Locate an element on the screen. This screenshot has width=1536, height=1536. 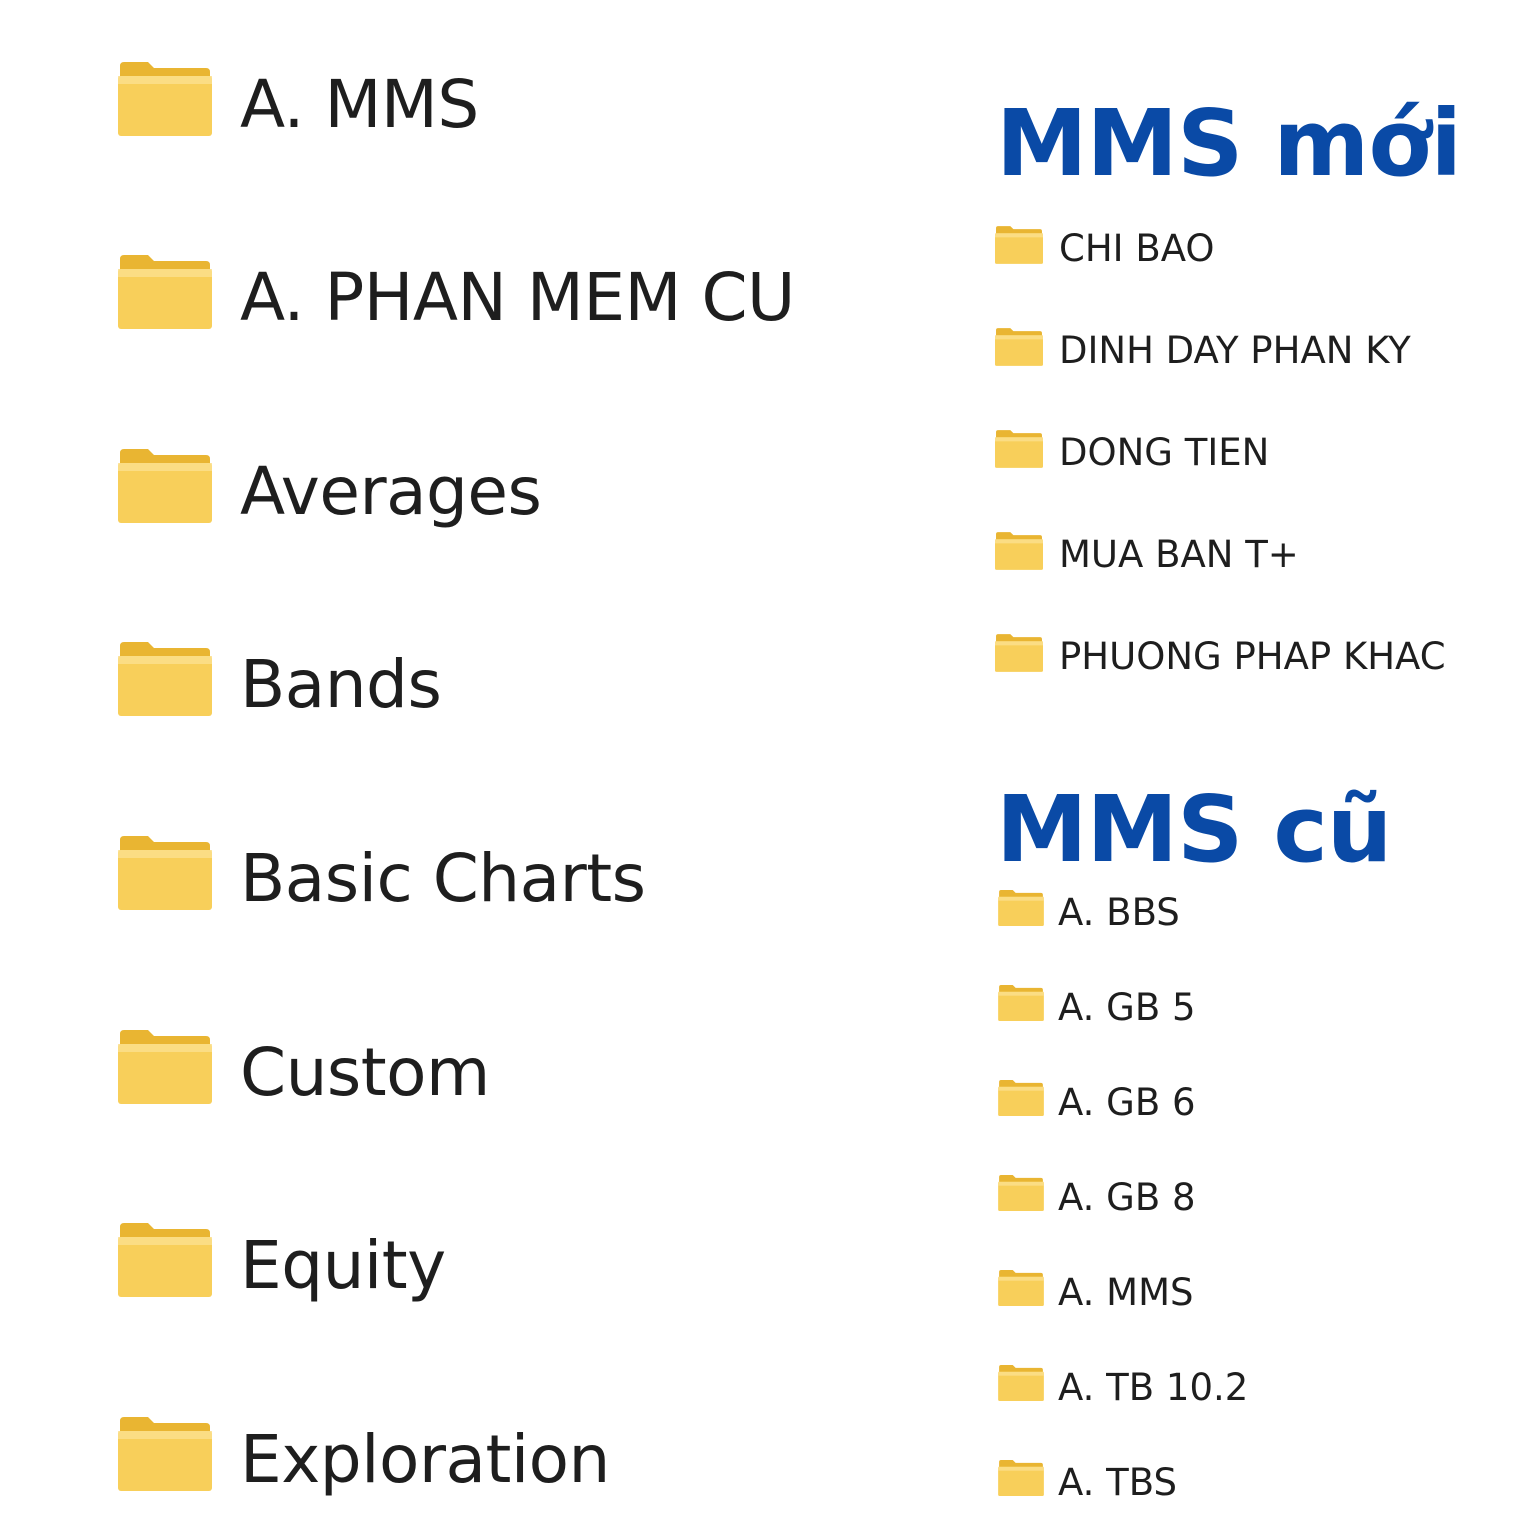
folder-item: PHUONG PHAP KHAC is located at coordinates (1255, 659).